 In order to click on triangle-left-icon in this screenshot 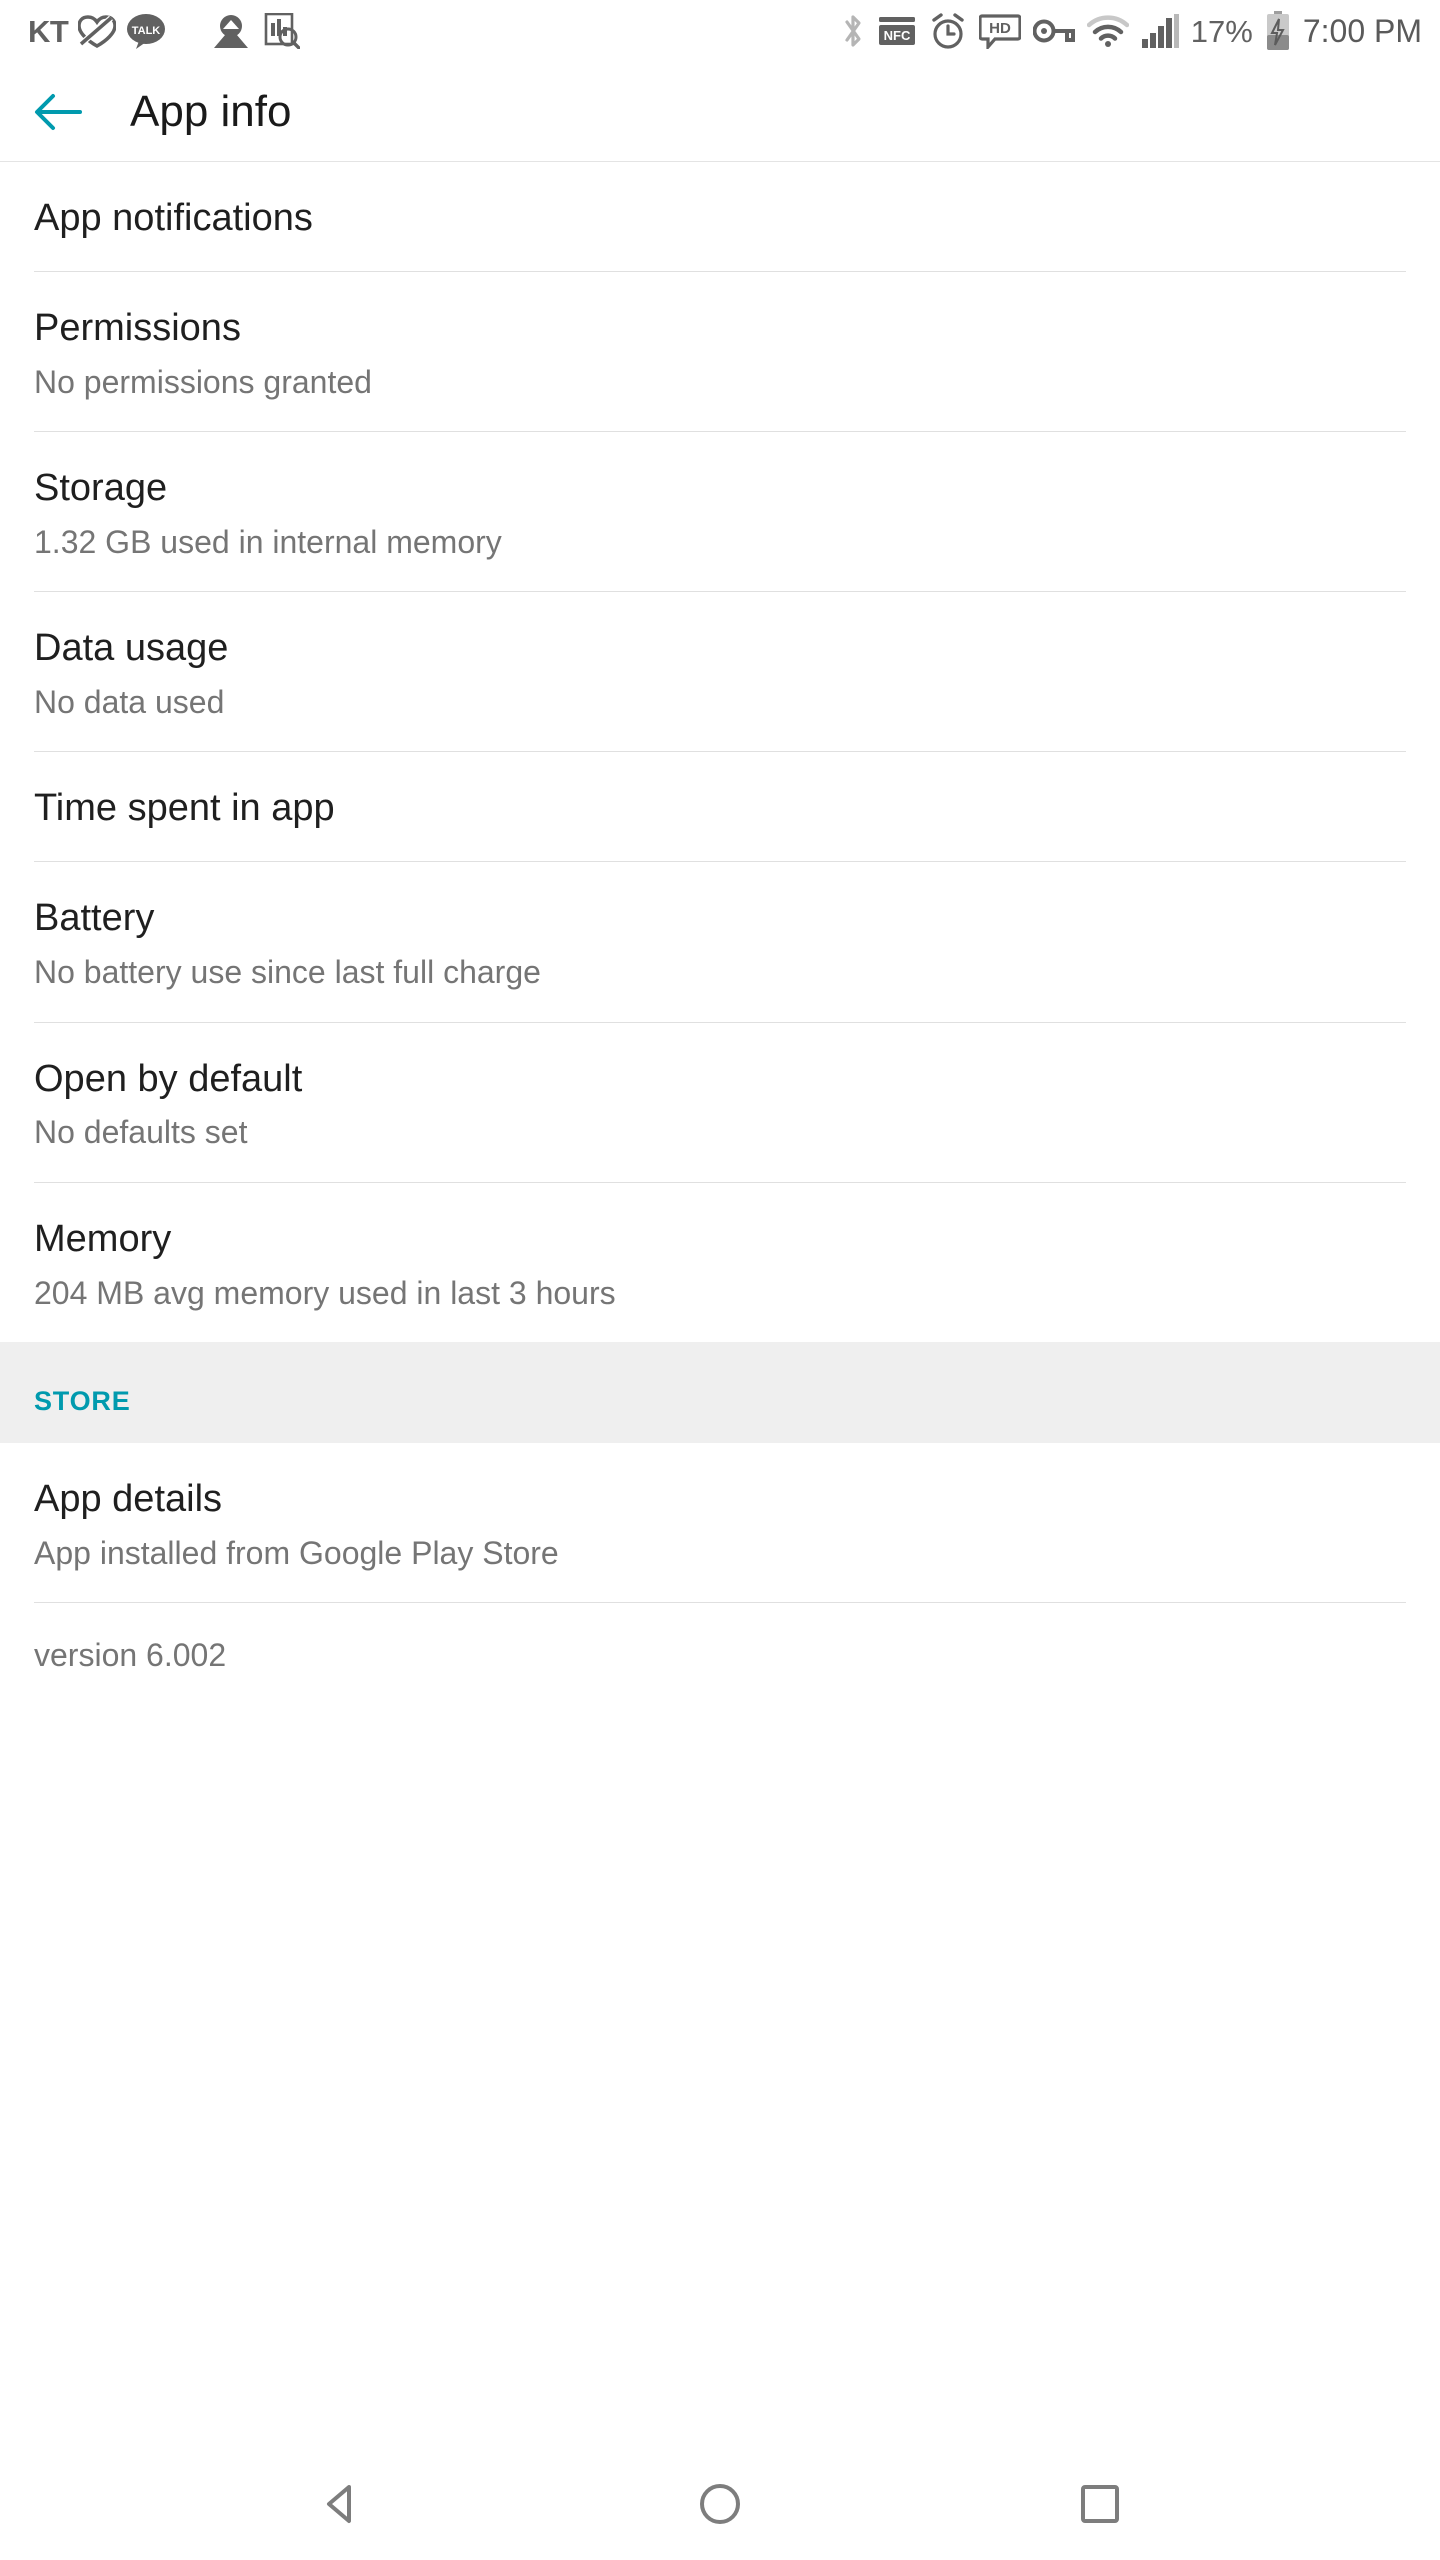, I will do `click(339, 2504)`.